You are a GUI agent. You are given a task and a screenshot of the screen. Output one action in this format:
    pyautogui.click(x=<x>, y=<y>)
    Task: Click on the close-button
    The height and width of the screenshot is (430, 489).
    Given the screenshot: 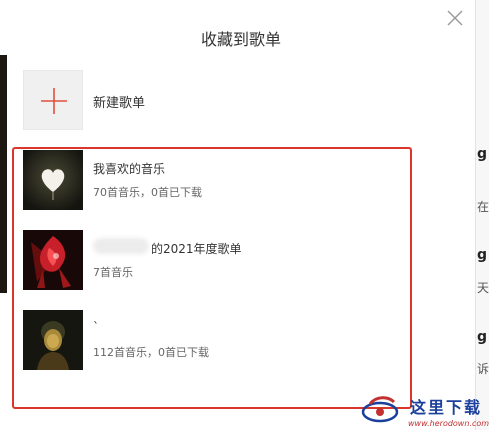 What is the action you would take?
    pyautogui.click(x=455, y=18)
    